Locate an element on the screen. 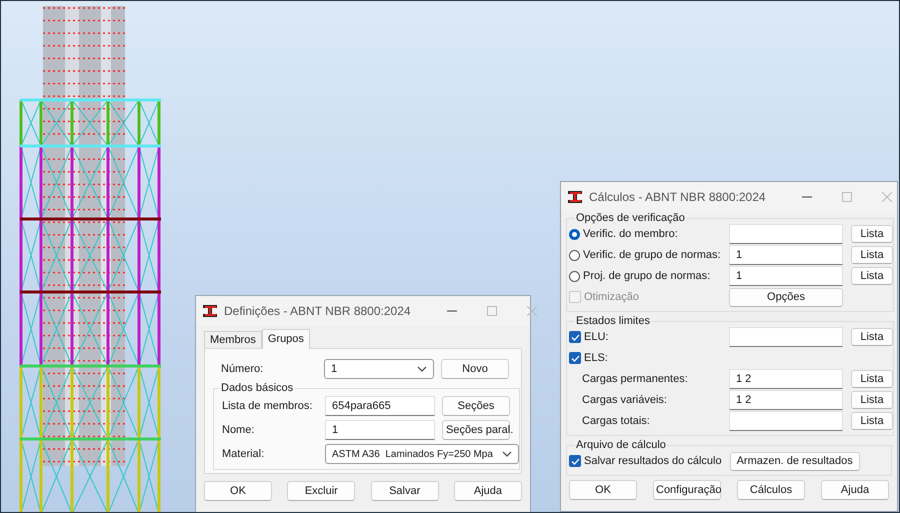 This screenshot has width=900, height=513. tab: Grupos is located at coordinates (286, 339).